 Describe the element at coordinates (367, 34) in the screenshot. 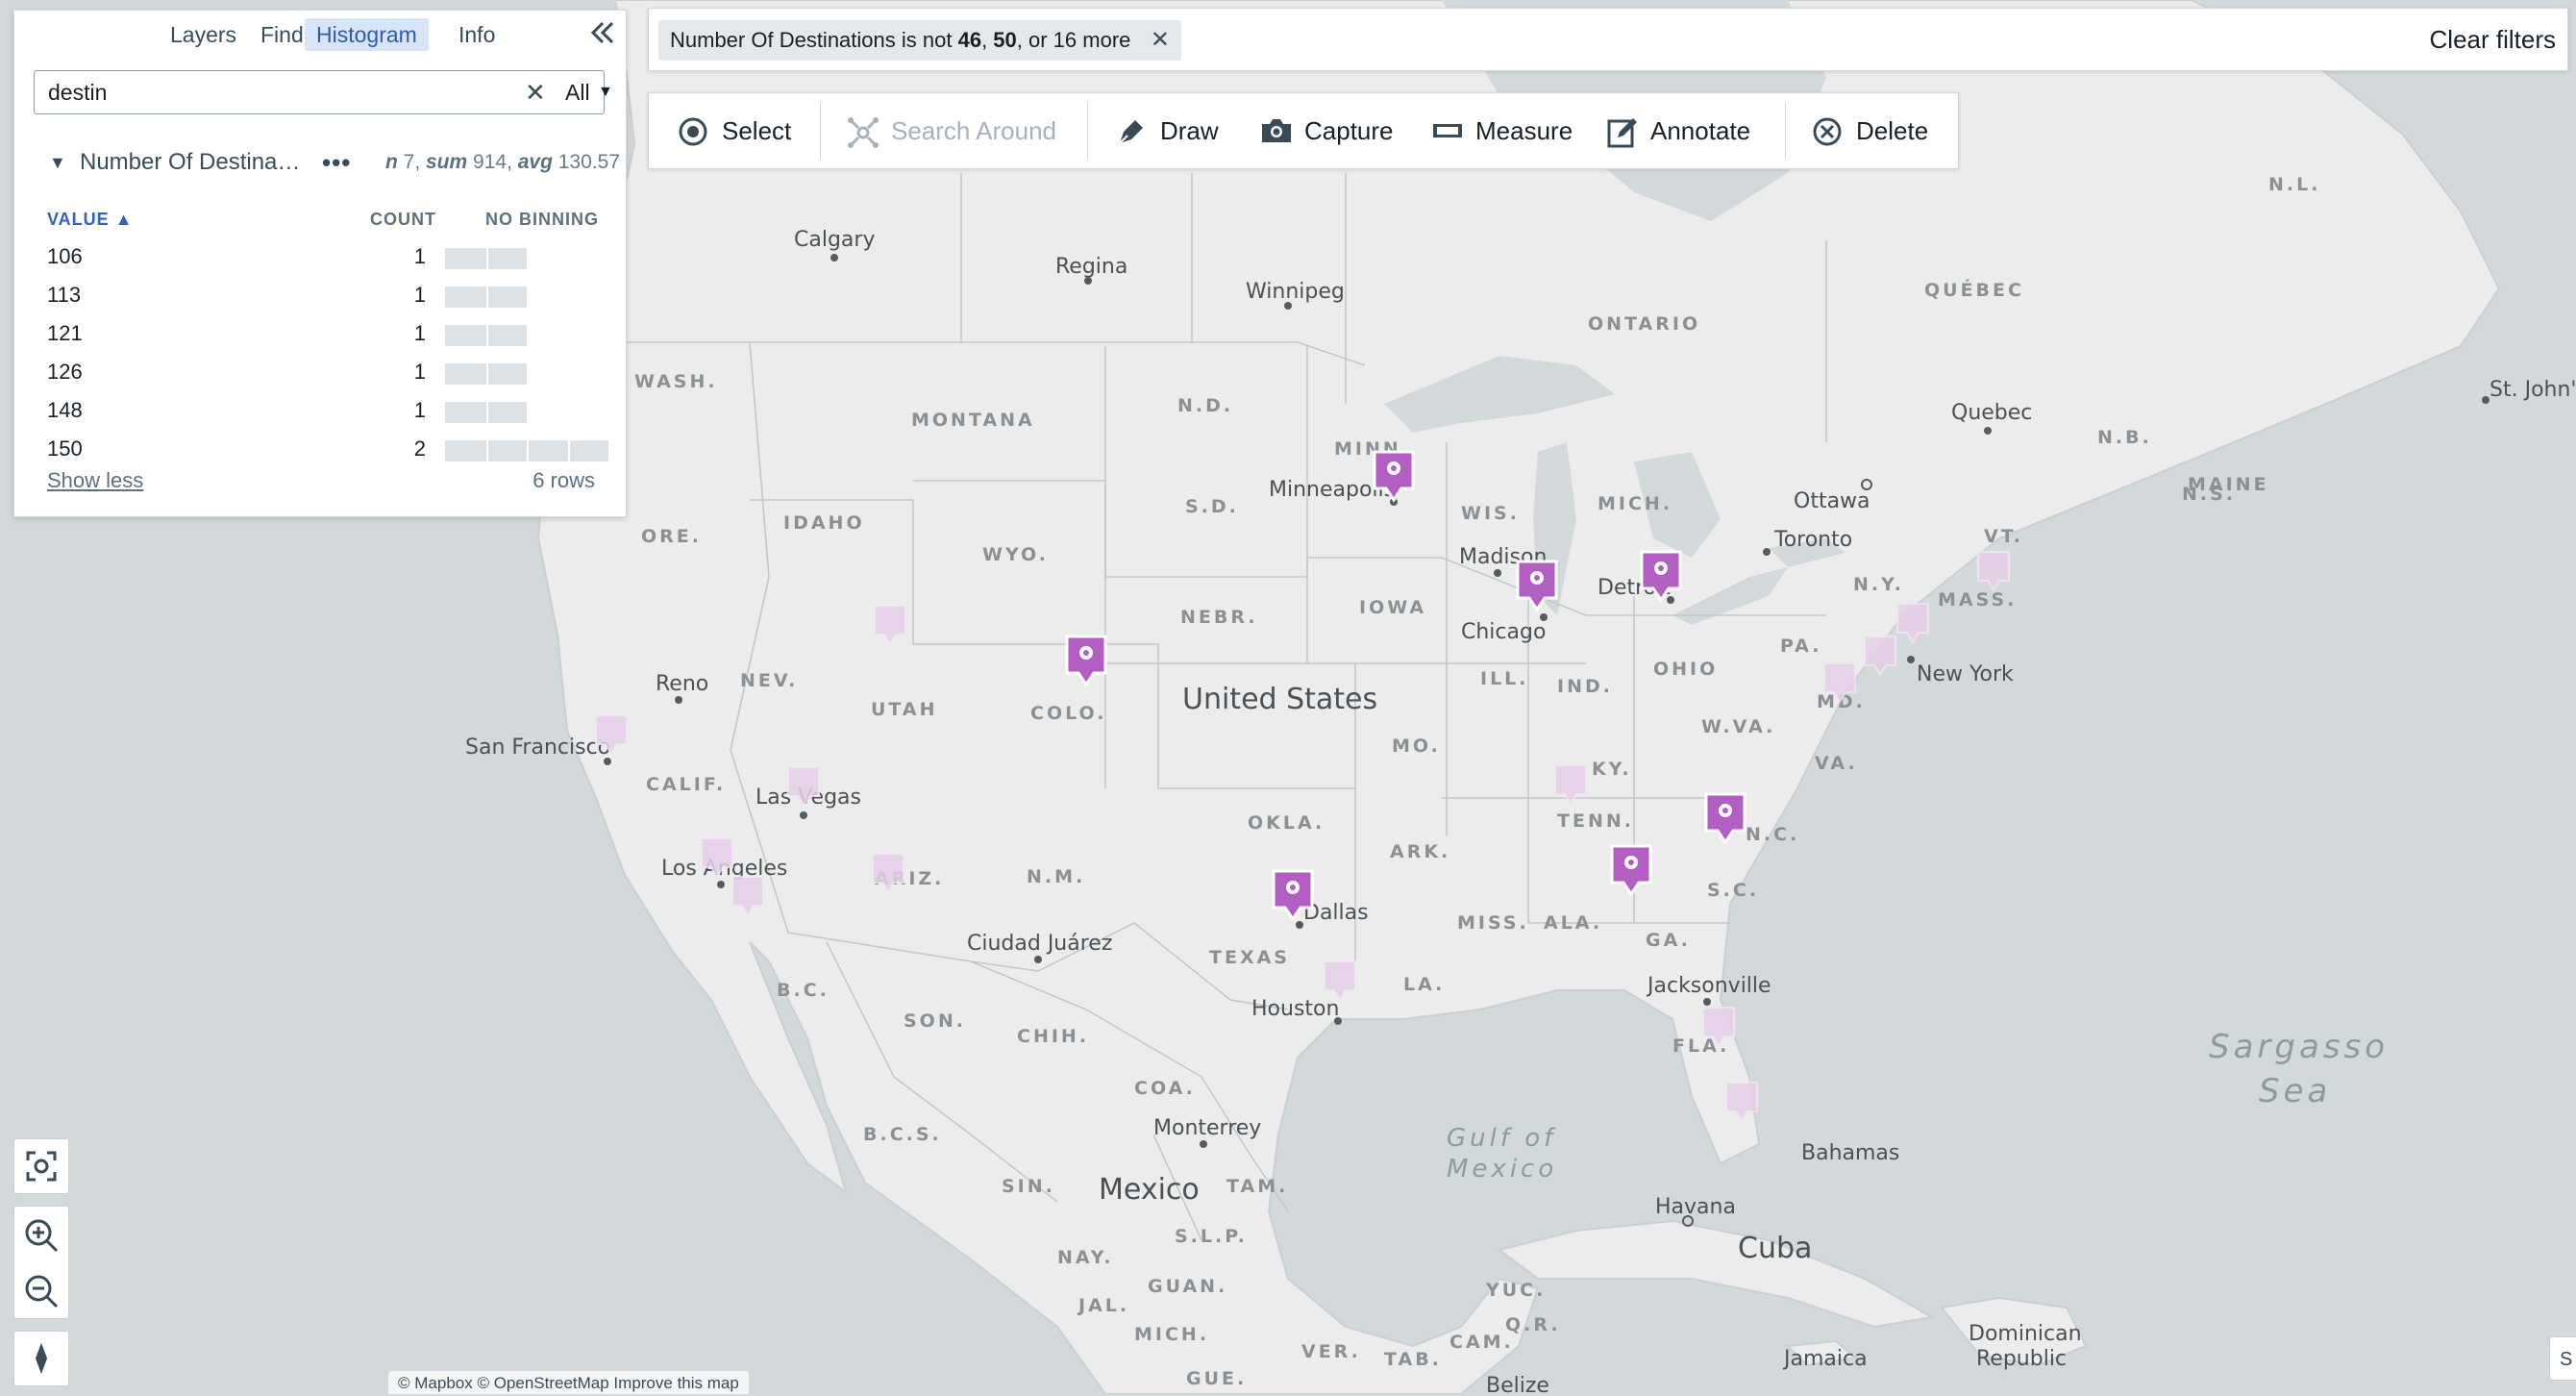

I see `tab-histogram: Histogram` at that location.